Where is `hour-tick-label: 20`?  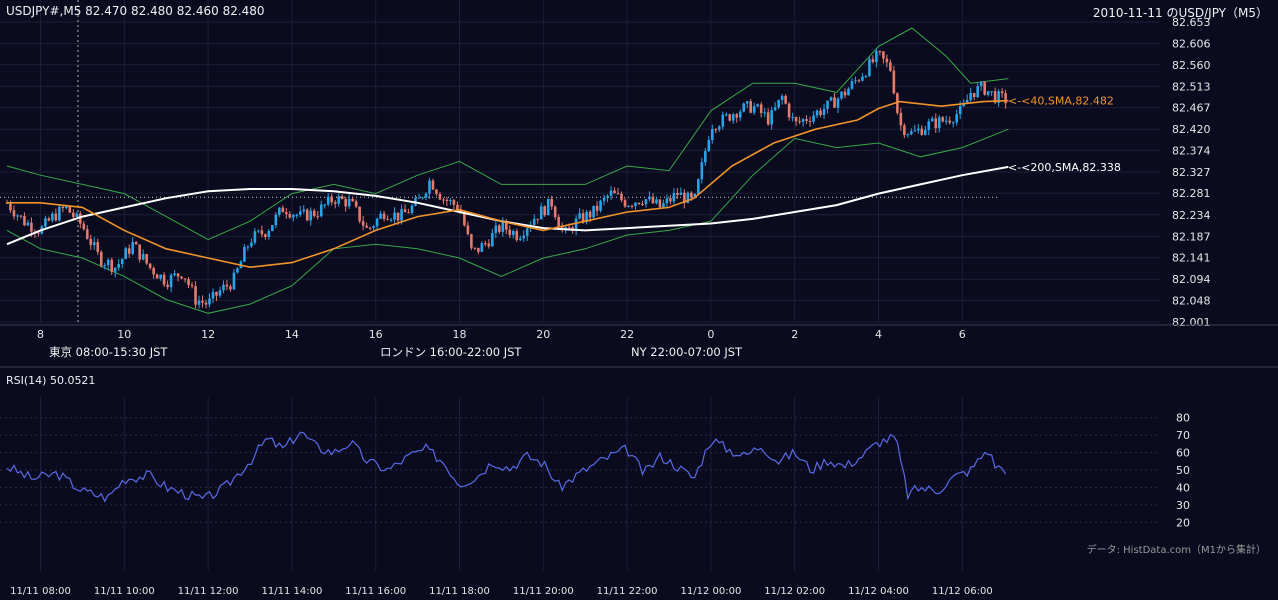 hour-tick-label: 20 is located at coordinates (543, 334).